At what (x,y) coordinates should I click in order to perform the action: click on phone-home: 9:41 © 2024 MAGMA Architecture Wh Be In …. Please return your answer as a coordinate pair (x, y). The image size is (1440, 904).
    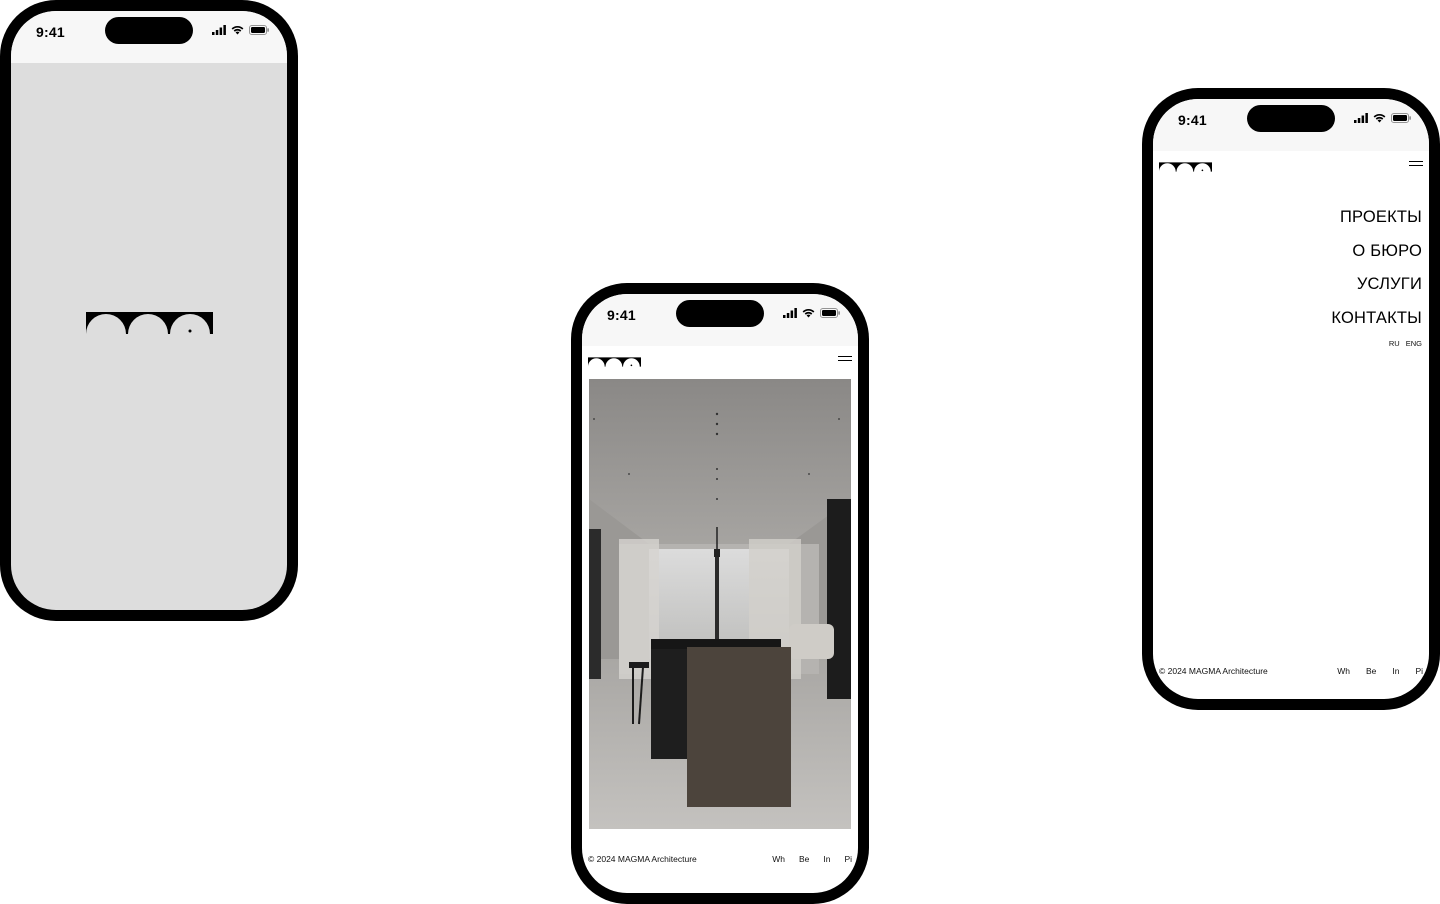
    Looking at the image, I should click on (720, 593).